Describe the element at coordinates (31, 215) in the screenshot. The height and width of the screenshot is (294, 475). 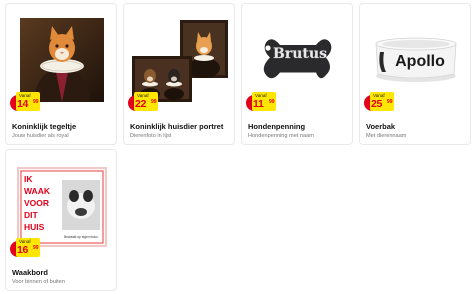
I see `sign-text-line-4: DIT` at that location.